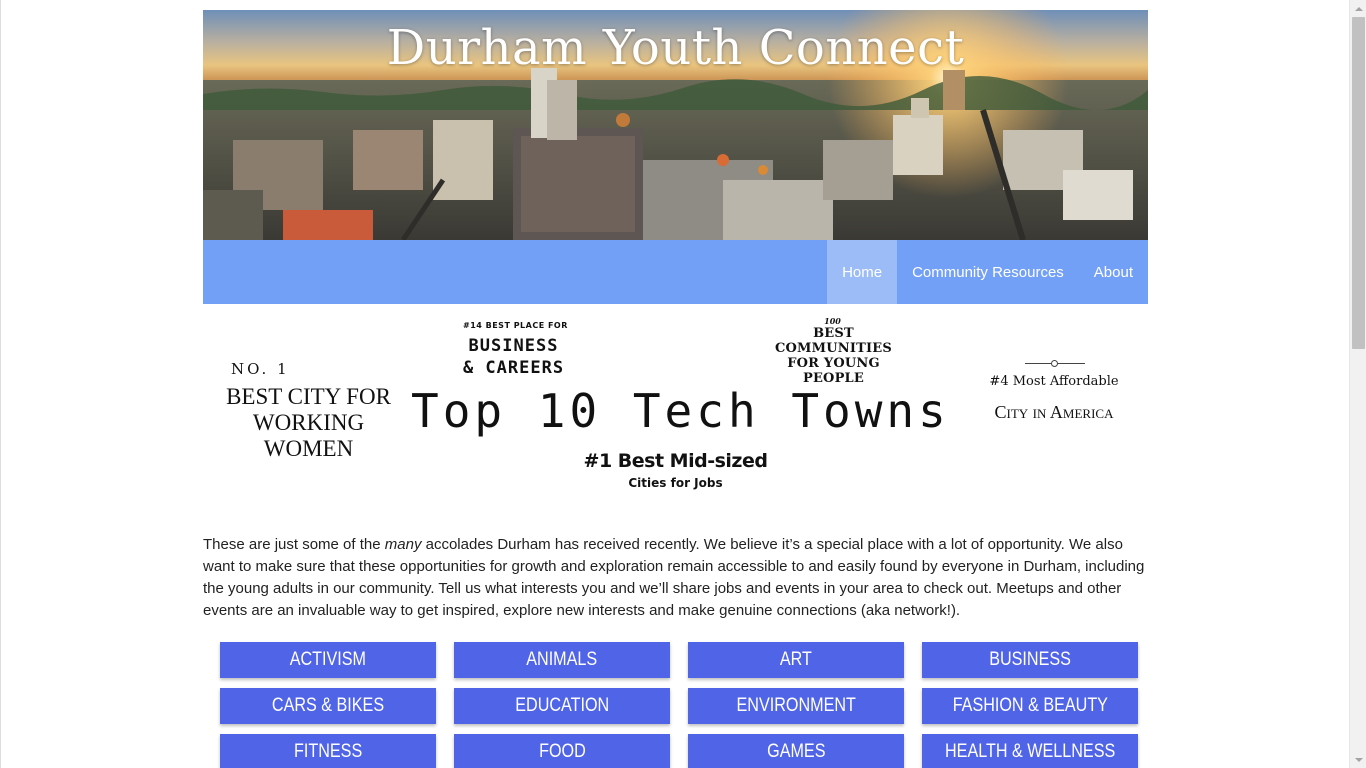 Image resolution: width=1366 pixels, height=768 pixels. What do you see at coordinates (675, 272) in the screenshot?
I see `main-nav: Home Community Resources About` at bounding box center [675, 272].